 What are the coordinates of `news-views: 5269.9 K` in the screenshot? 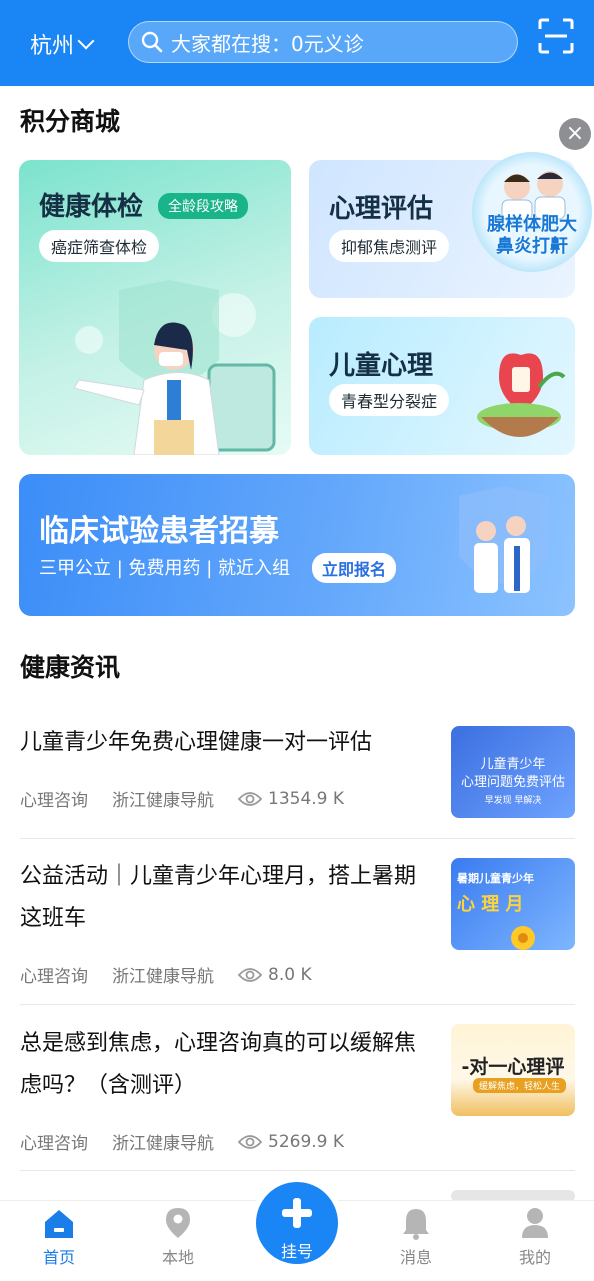 It's located at (303, 1142).